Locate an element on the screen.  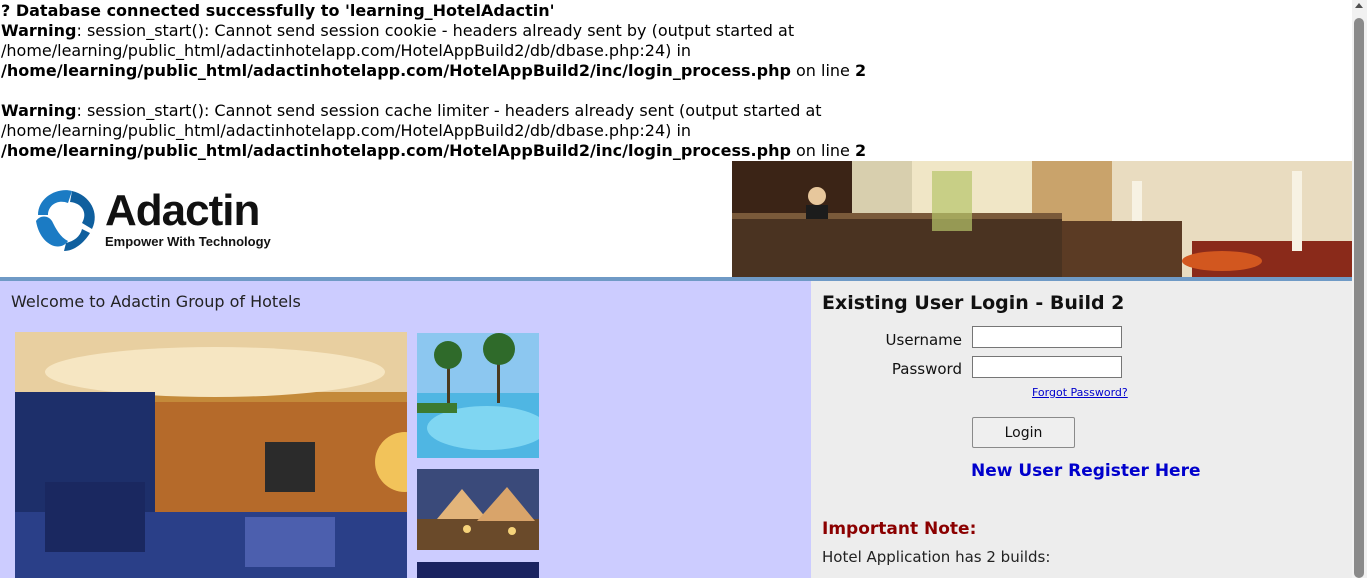
login-title: Existing User Login - Build 2 is located at coordinates (973, 303).